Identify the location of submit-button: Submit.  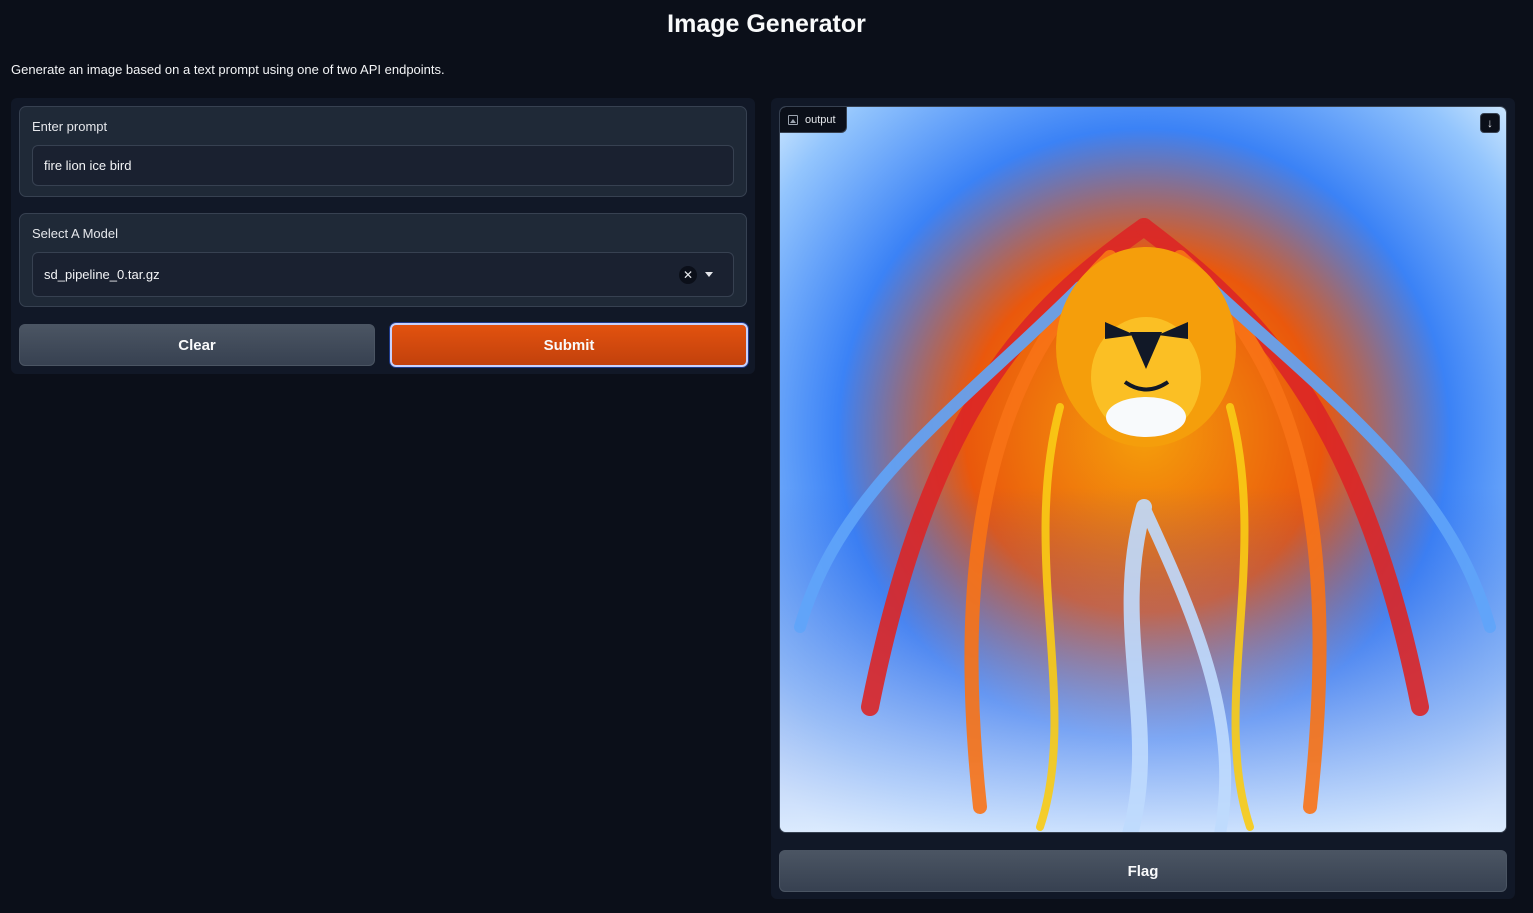
(569, 345).